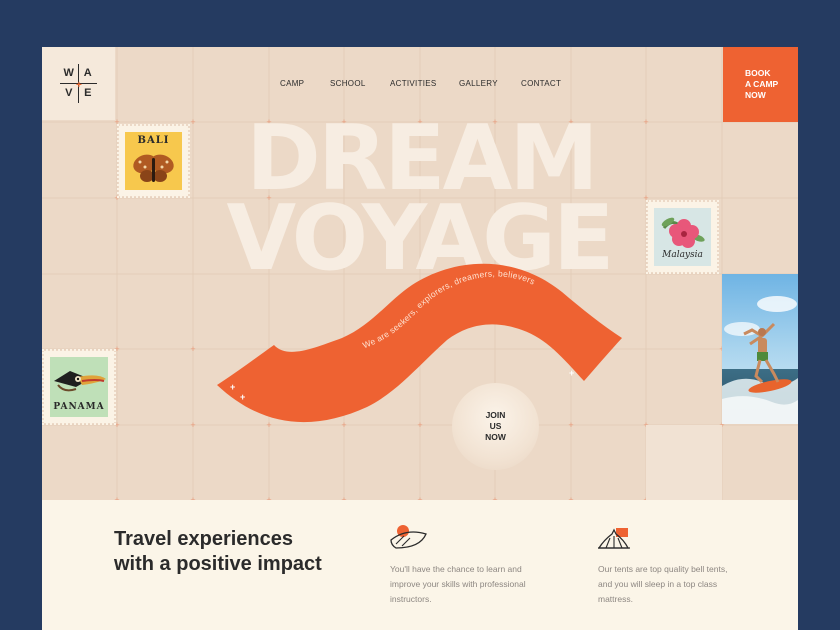 This screenshot has height=630, width=840. Describe the element at coordinates (408, 537) in the screenshot. I see `surfboard-icon` at that location.